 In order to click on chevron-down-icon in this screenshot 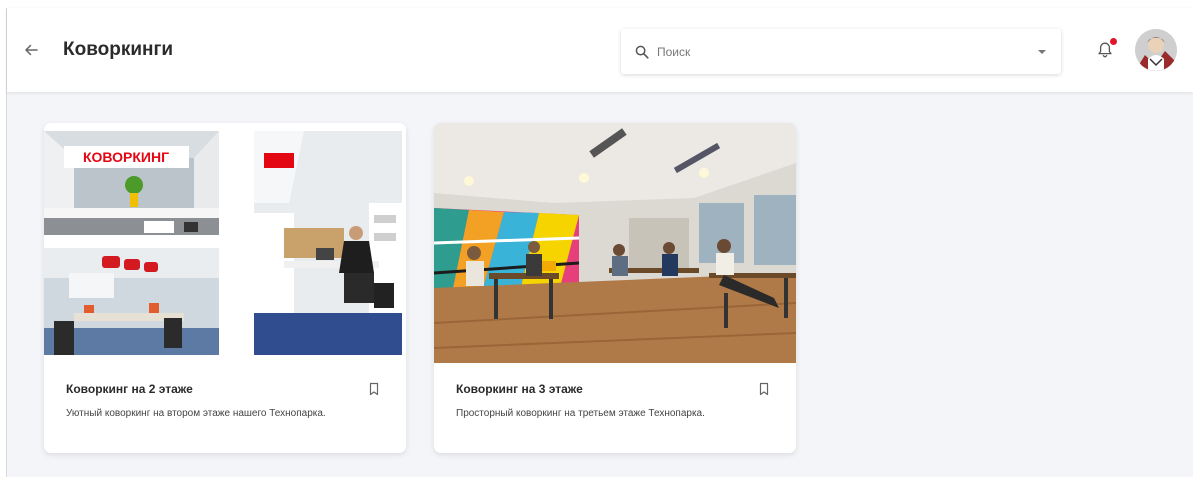, I will do `click(1042, 52)`.